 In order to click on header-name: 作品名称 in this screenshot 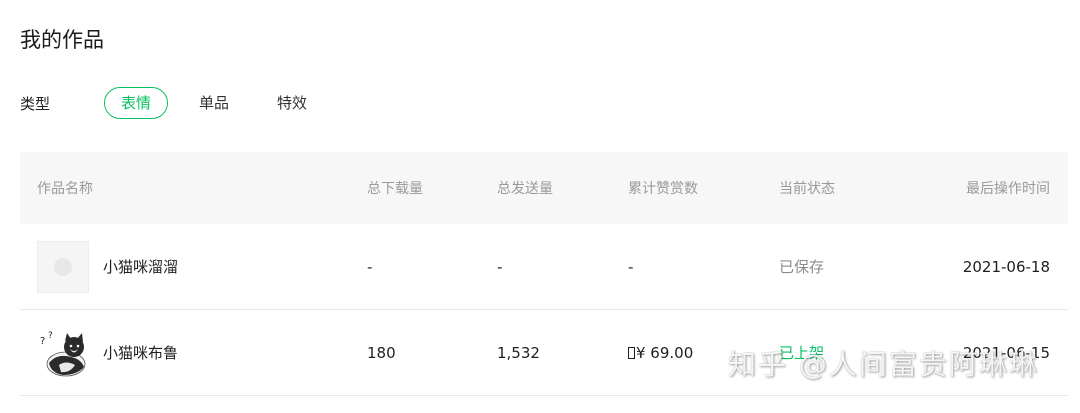, I will do `click(65, 189)`.